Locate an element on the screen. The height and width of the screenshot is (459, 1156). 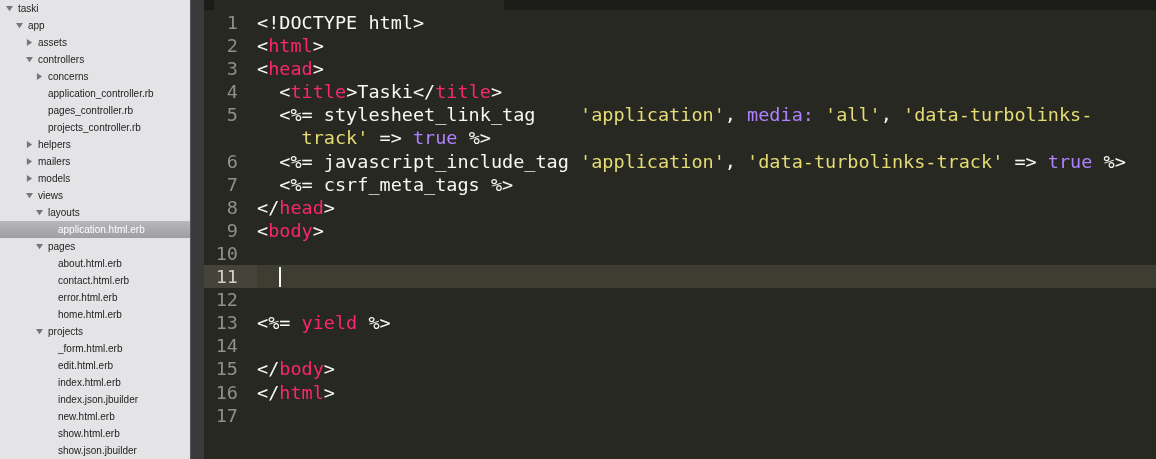
file-item: contact.html.erb is located at coordinates (95, 280).